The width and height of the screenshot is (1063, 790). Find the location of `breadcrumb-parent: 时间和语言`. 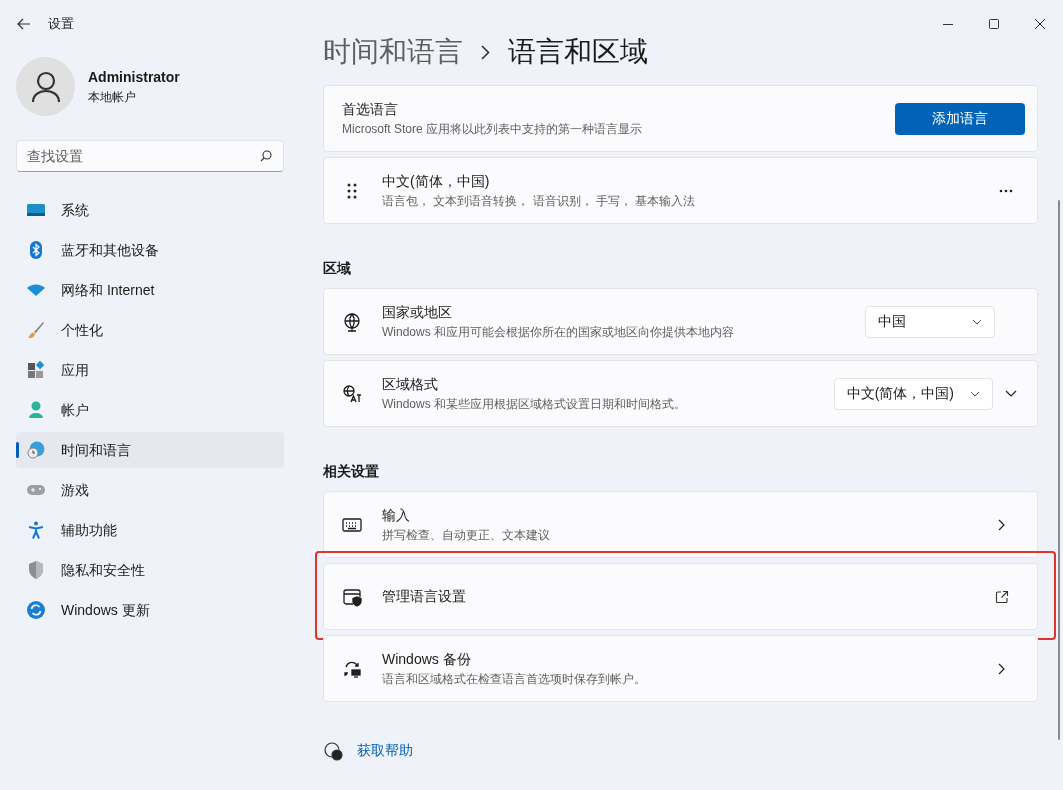

breadcrumb-parent: 时间和语言 is located at coordinates (393, 52).